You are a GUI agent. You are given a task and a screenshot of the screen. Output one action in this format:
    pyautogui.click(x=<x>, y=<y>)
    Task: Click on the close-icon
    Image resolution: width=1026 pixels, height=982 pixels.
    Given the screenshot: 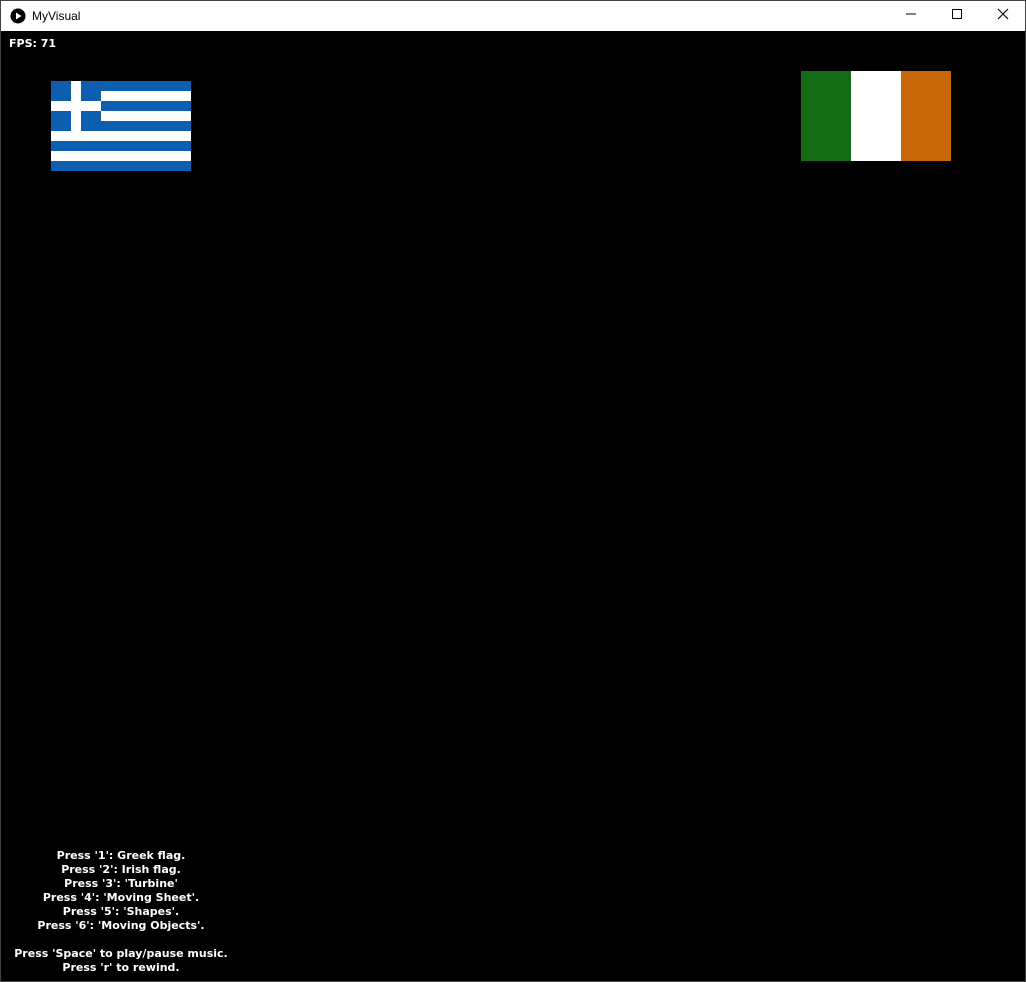 What is the action you would take?
    pyautogui.click(x=1003, y=16)
    